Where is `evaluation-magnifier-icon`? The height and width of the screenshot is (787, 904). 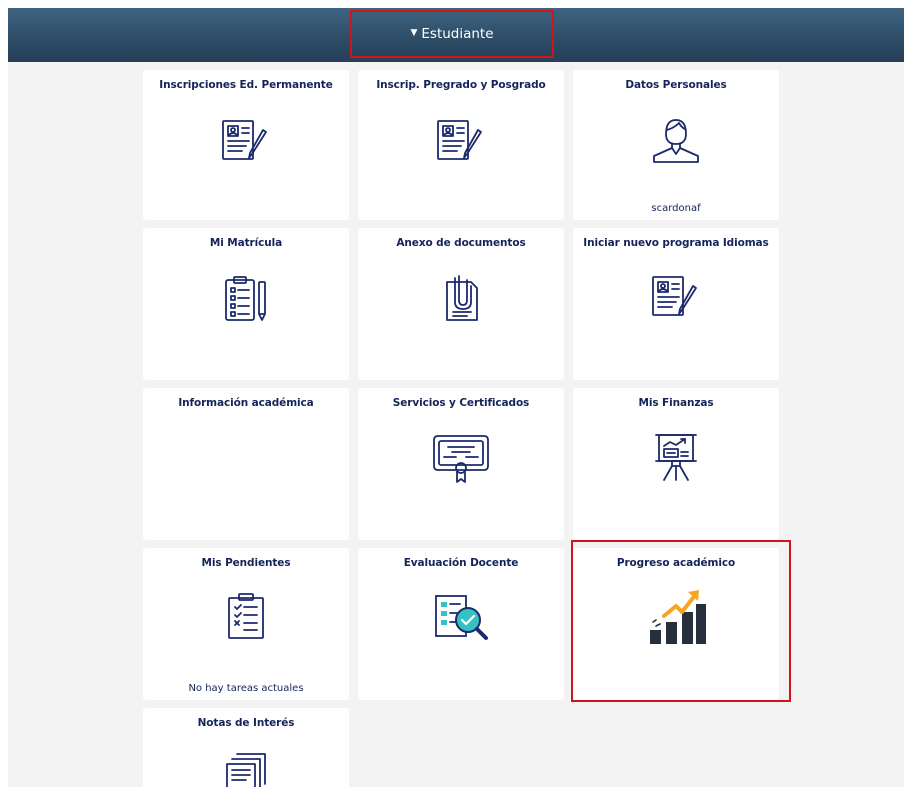
evaluation-magnifier-icon is located at coordinates (461, 620).